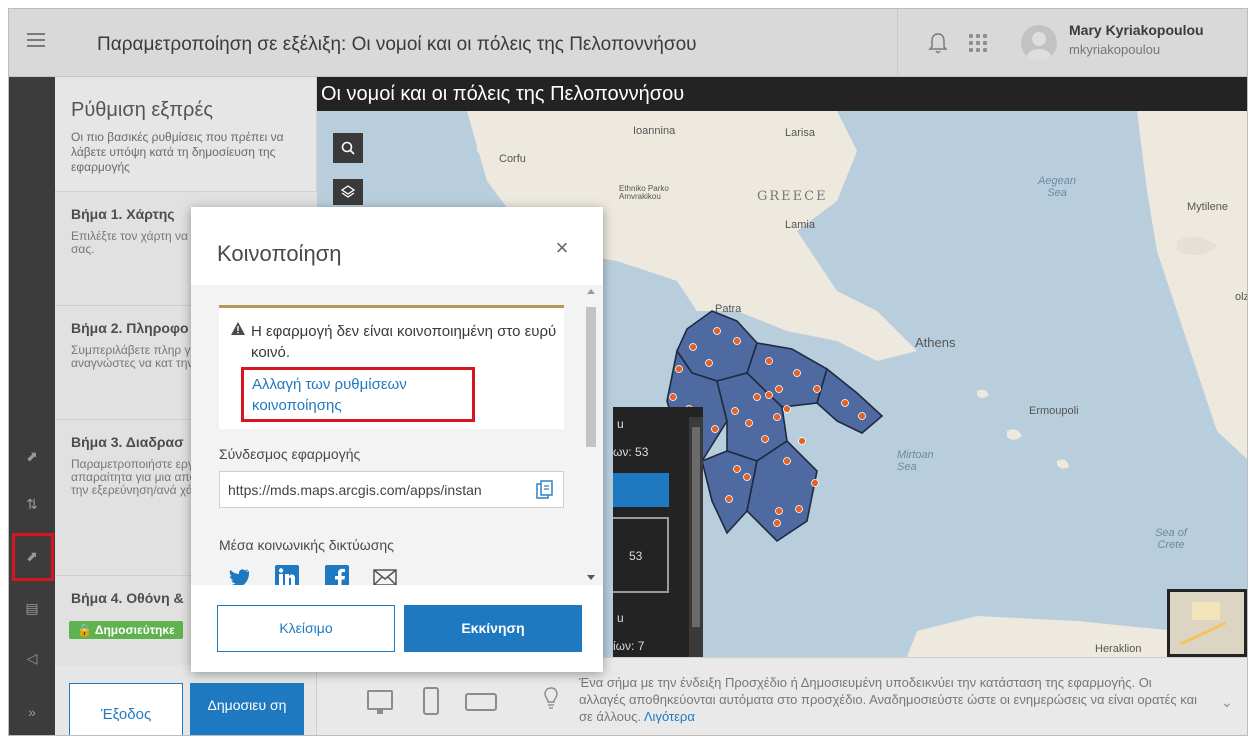 This screenshot has height=744, width=1254. Describe the element at coordinates (36, 40) in the screenshot. I see `menu-icon` at that location.